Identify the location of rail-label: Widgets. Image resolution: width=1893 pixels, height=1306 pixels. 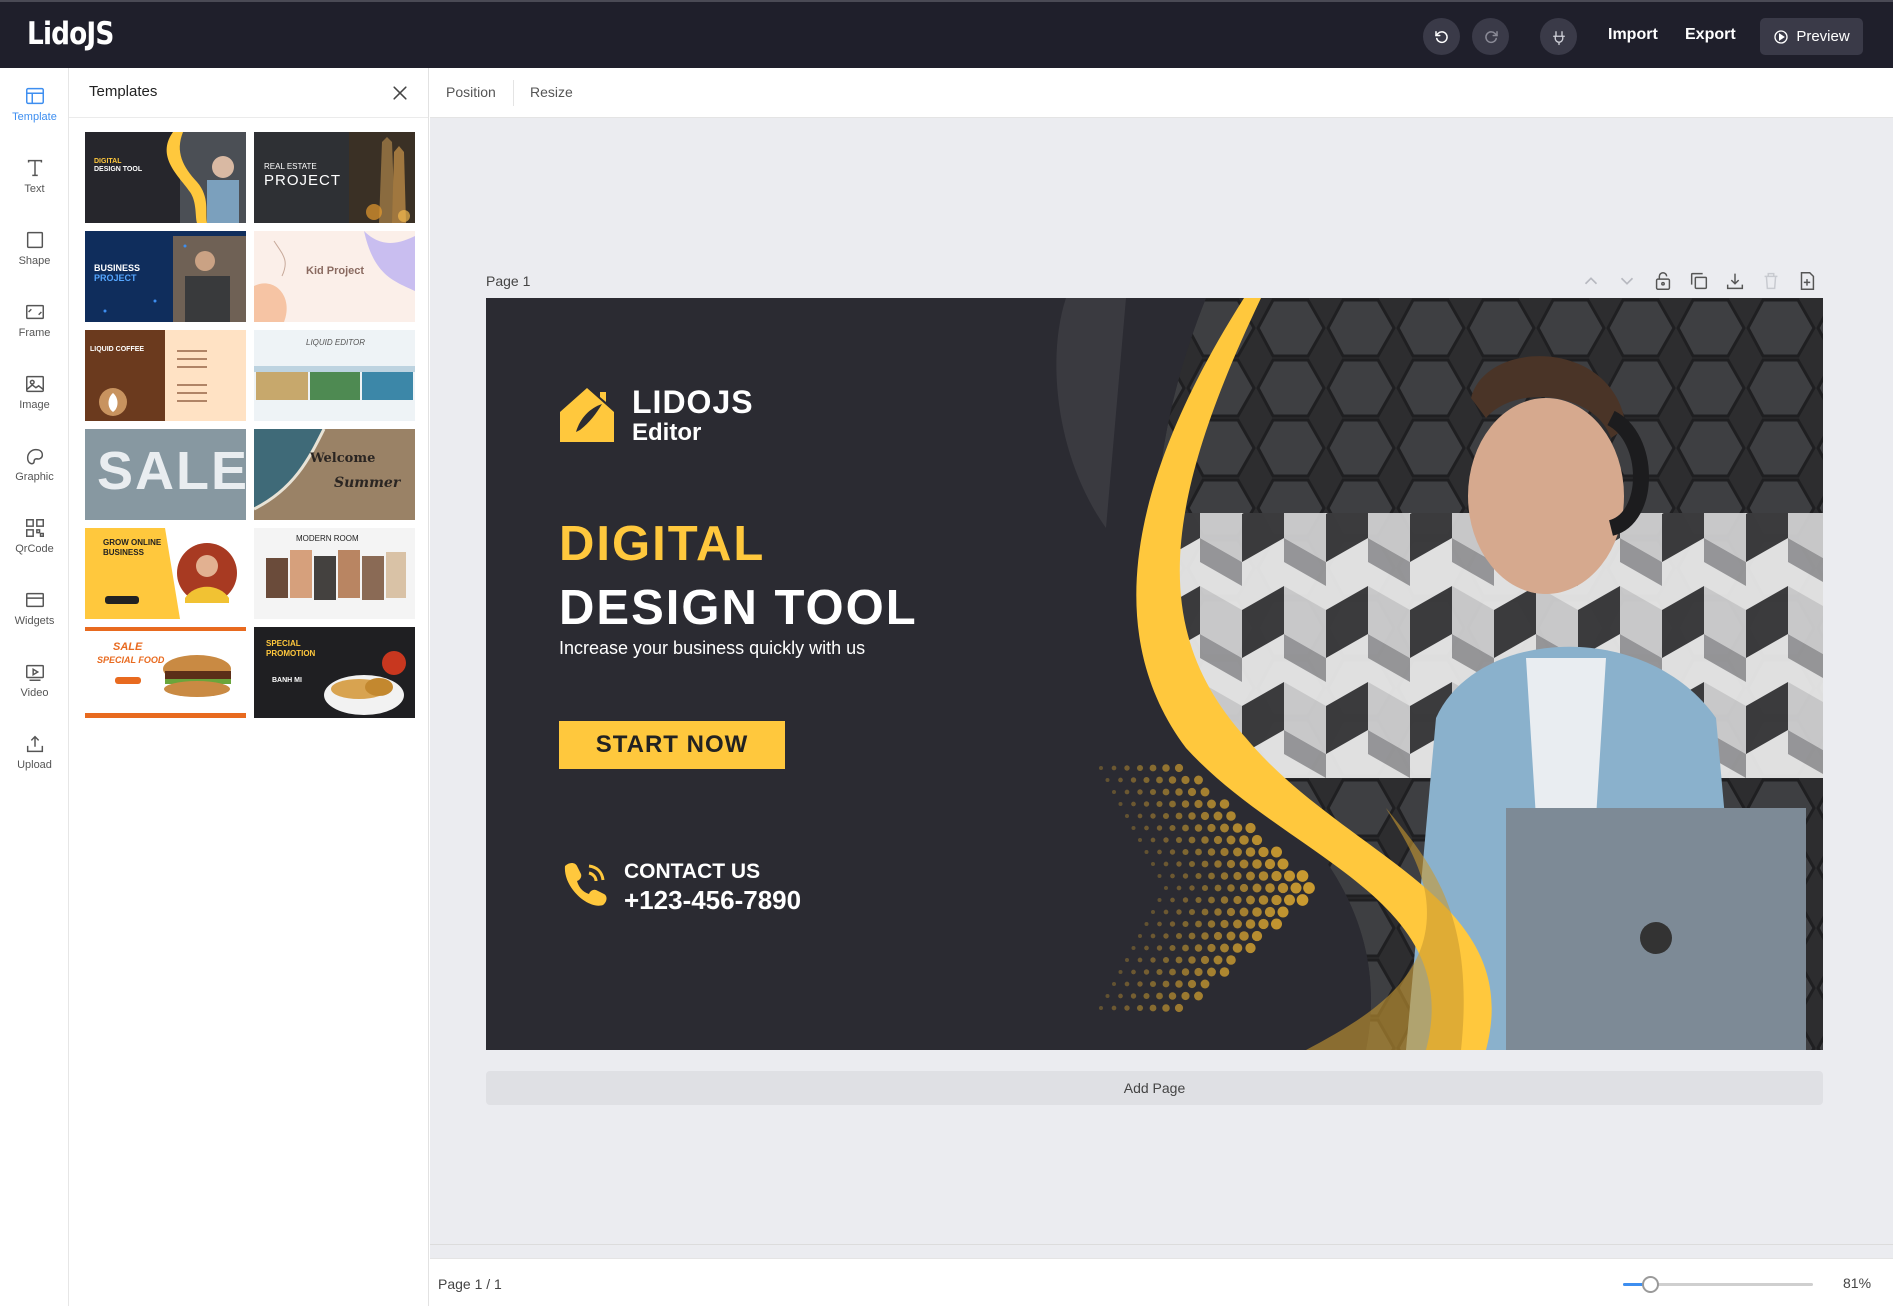
(34, 621).